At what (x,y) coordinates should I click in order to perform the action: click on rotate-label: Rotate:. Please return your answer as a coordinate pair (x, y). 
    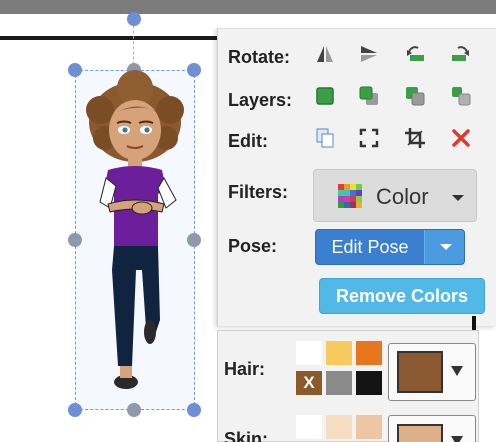
    Looking at the image, I should click on (259, 57).